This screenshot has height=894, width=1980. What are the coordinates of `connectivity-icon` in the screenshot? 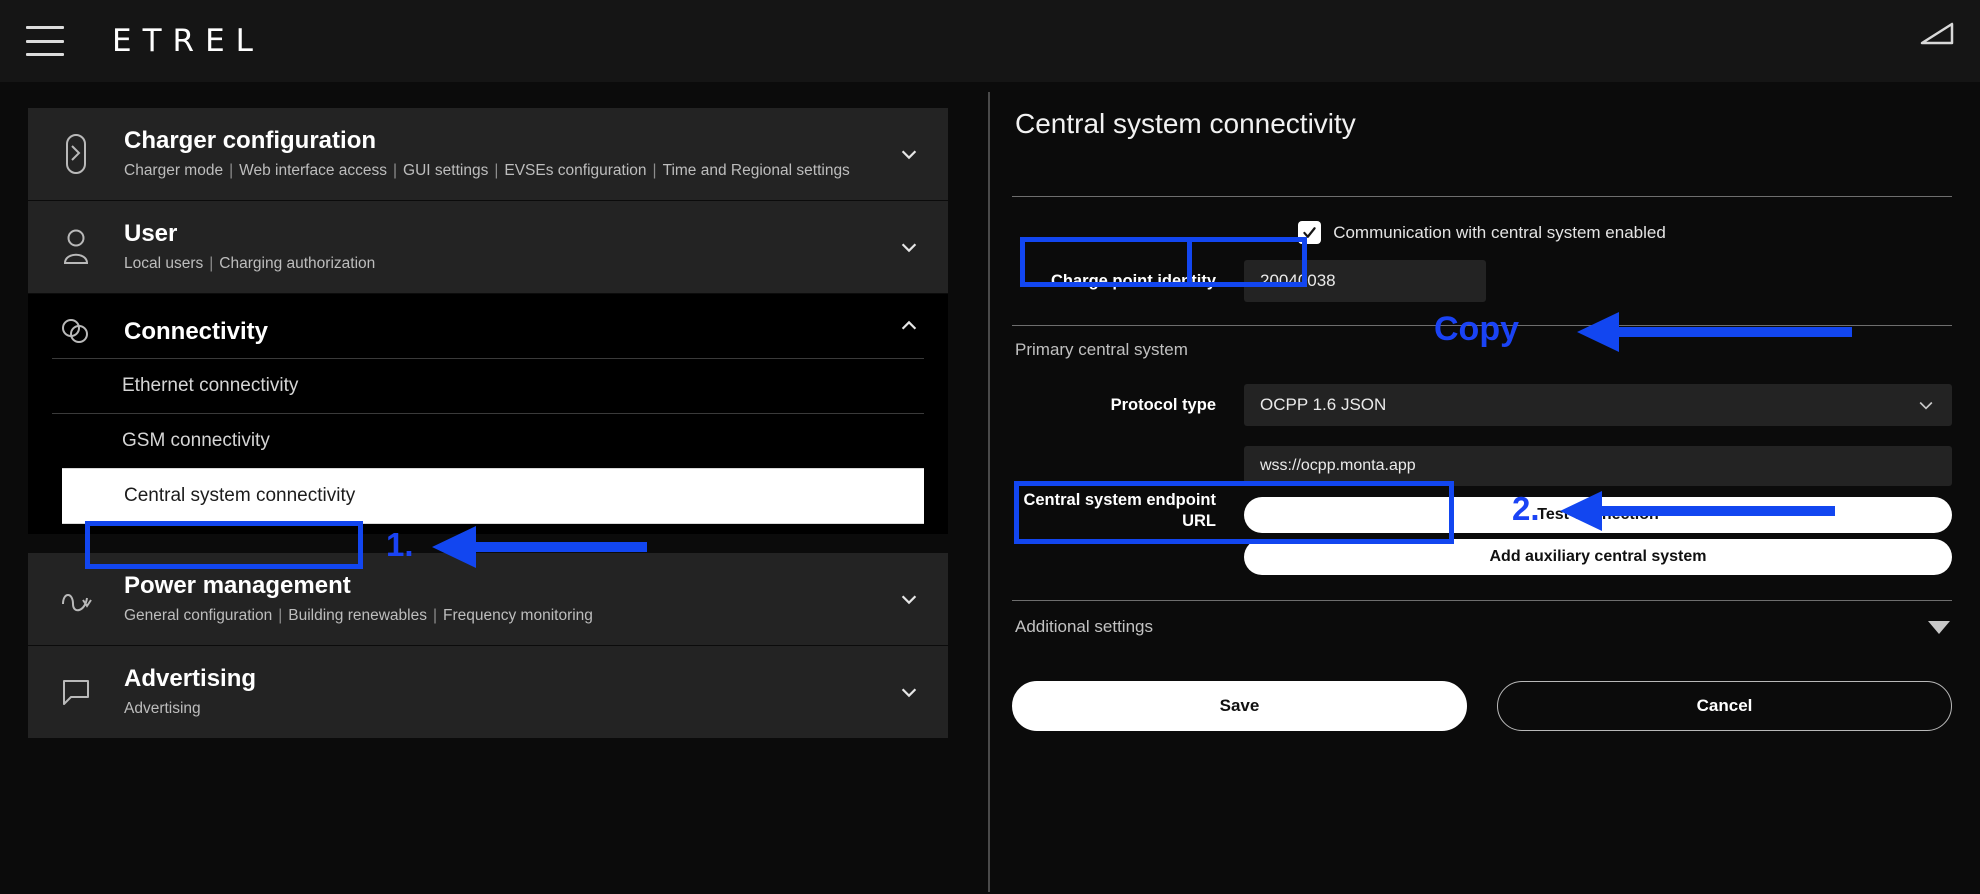 It's located at (76, 332).